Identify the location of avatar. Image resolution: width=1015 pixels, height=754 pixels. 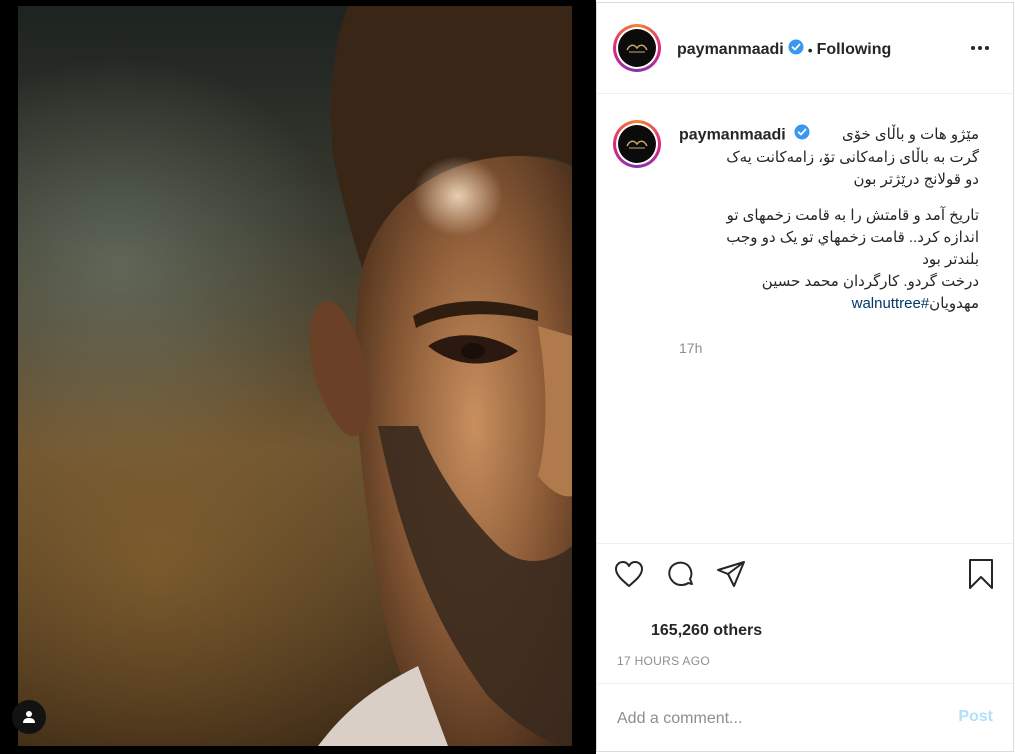
(637, 48).